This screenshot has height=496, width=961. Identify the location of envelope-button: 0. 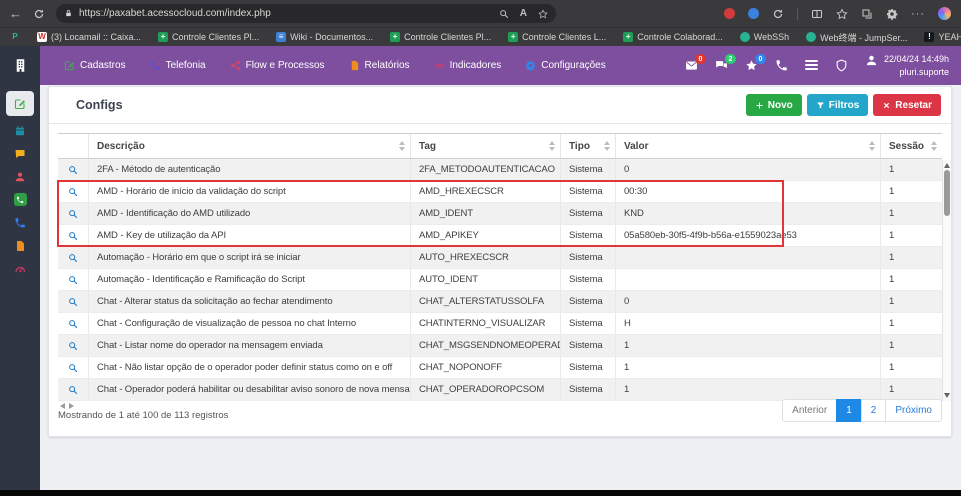
(695, 63).